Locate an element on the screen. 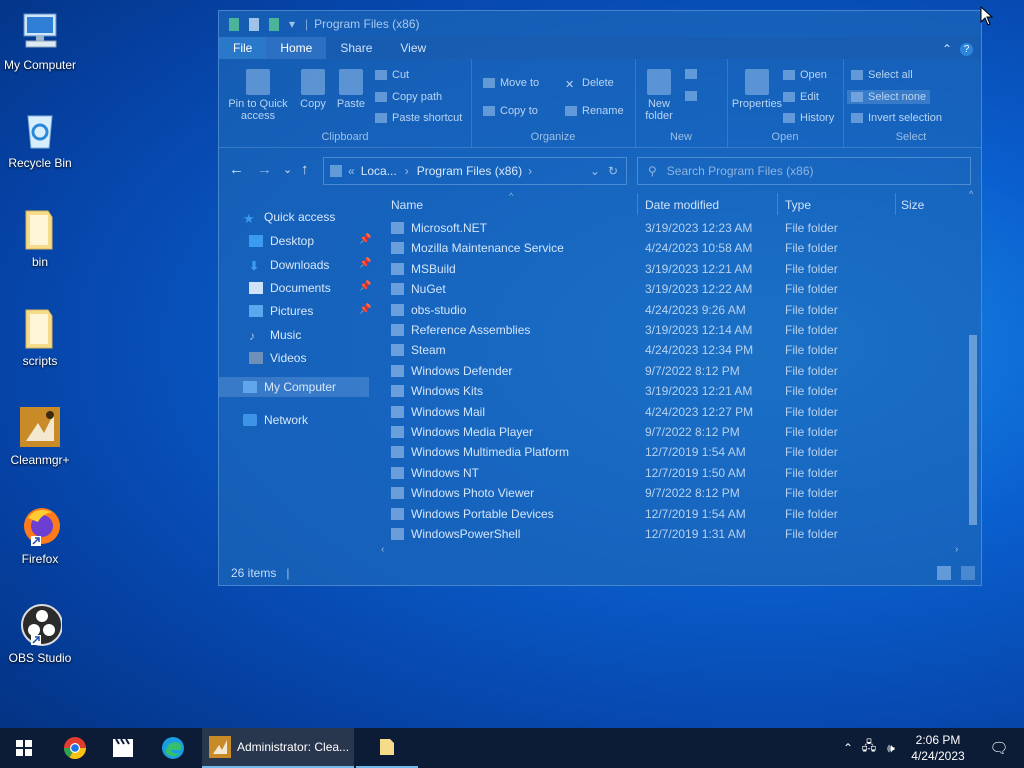 The height and width of the screenshot is (768, 1024). nav-quick-access: ★ Quick access is located at coordinates (289, 217).